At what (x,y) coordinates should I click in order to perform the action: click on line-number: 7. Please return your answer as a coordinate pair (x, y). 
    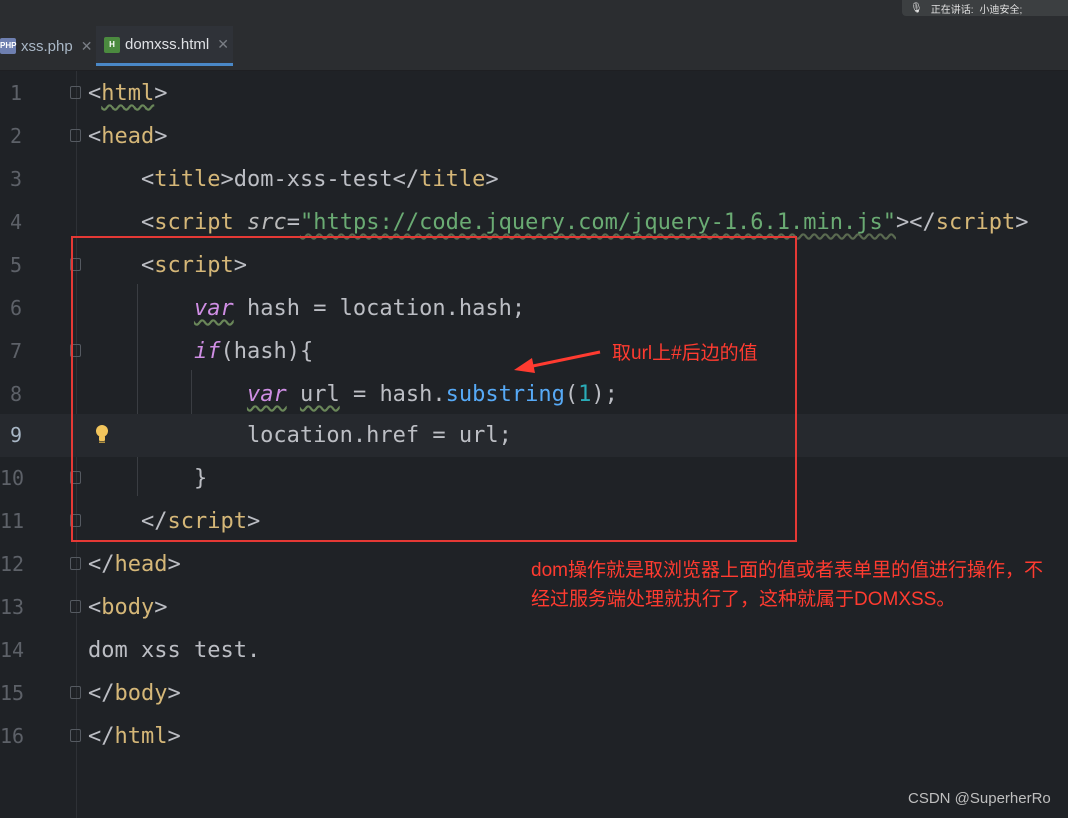
    Looking at the image, I should click on (15, 351).